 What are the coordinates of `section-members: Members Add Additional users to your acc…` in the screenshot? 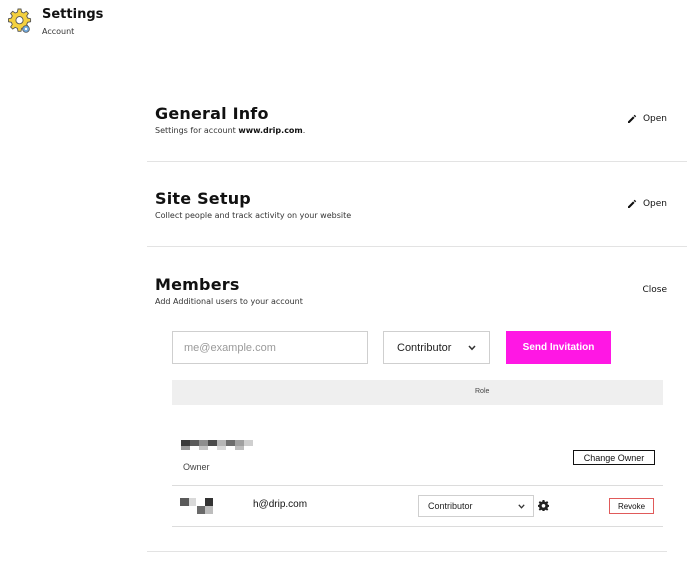 It's located at (417, 293).